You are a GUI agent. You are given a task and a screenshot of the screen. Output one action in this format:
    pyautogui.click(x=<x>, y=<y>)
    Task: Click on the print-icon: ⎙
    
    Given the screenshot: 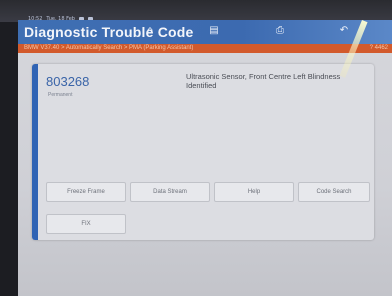 What is the action you would take?
    pyautogui.click(x=280, y=31)
    